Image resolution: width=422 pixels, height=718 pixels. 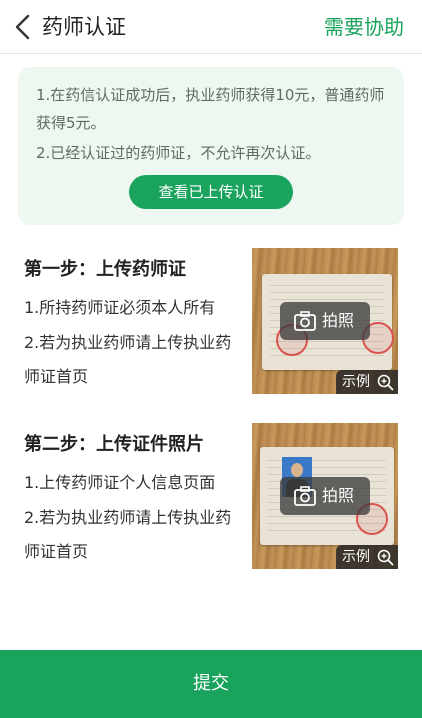 I want to click on page-title: 药师认证, so click(x=84, y=27).